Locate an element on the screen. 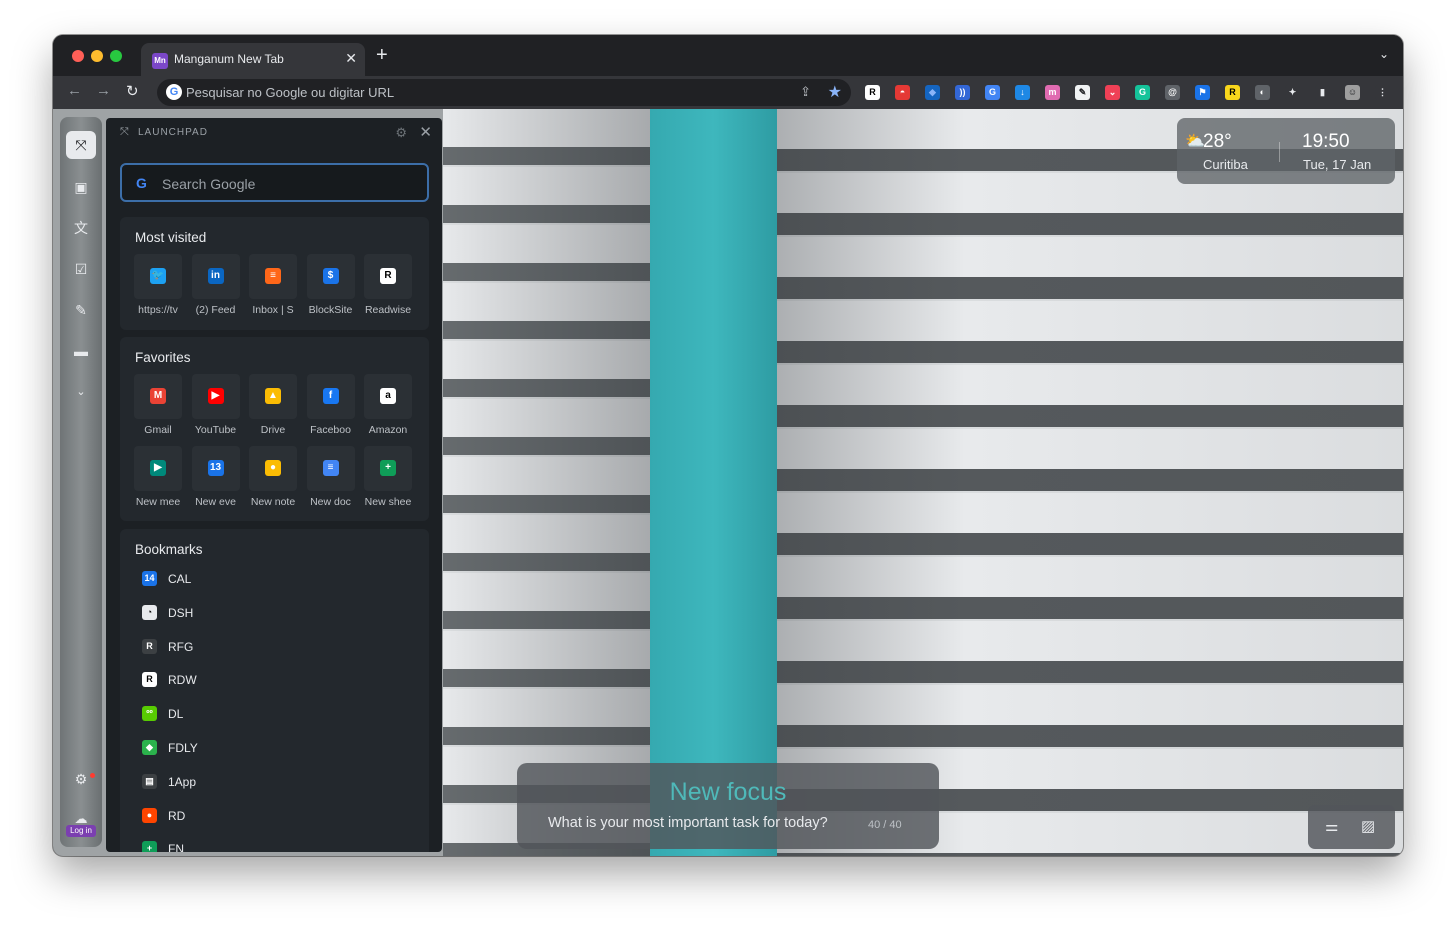  chat-dock-icon: ▬ is located at coordinates (81, 351).